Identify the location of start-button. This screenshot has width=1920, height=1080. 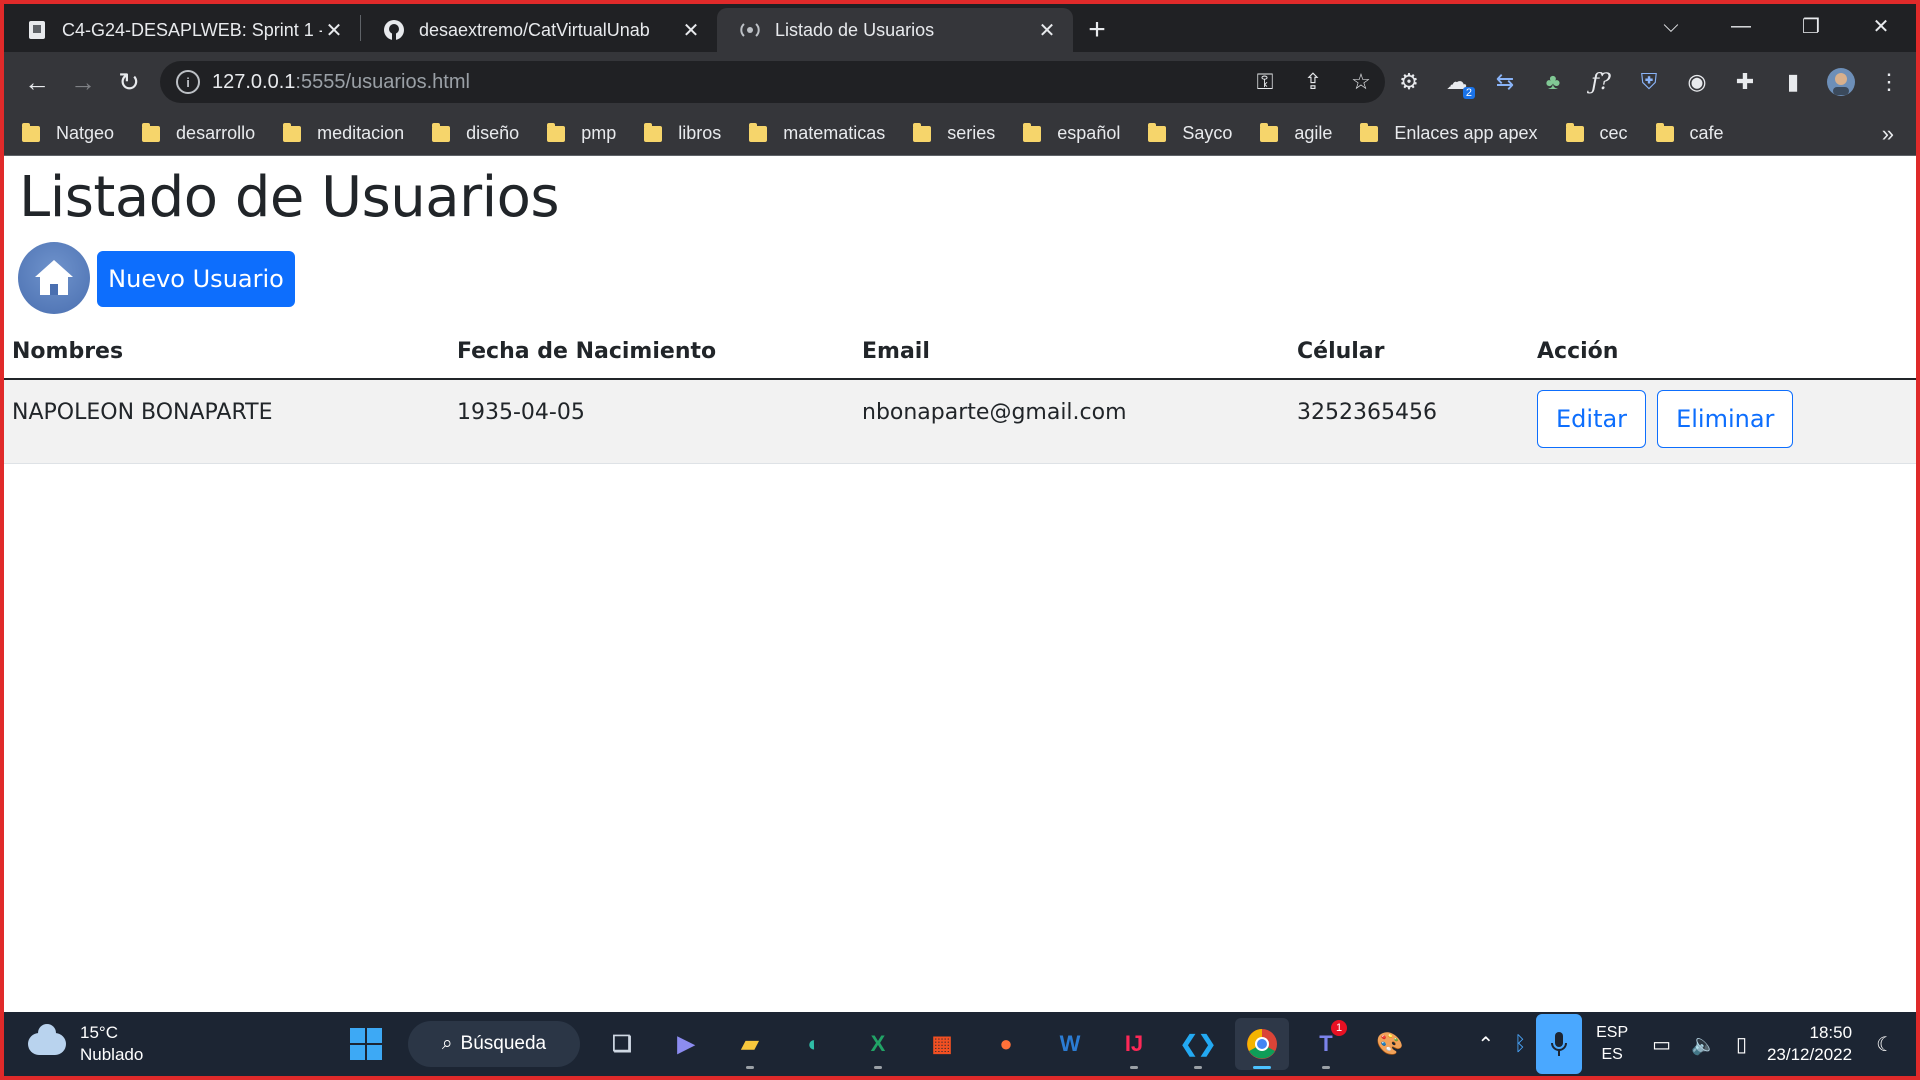
(366, 1044).